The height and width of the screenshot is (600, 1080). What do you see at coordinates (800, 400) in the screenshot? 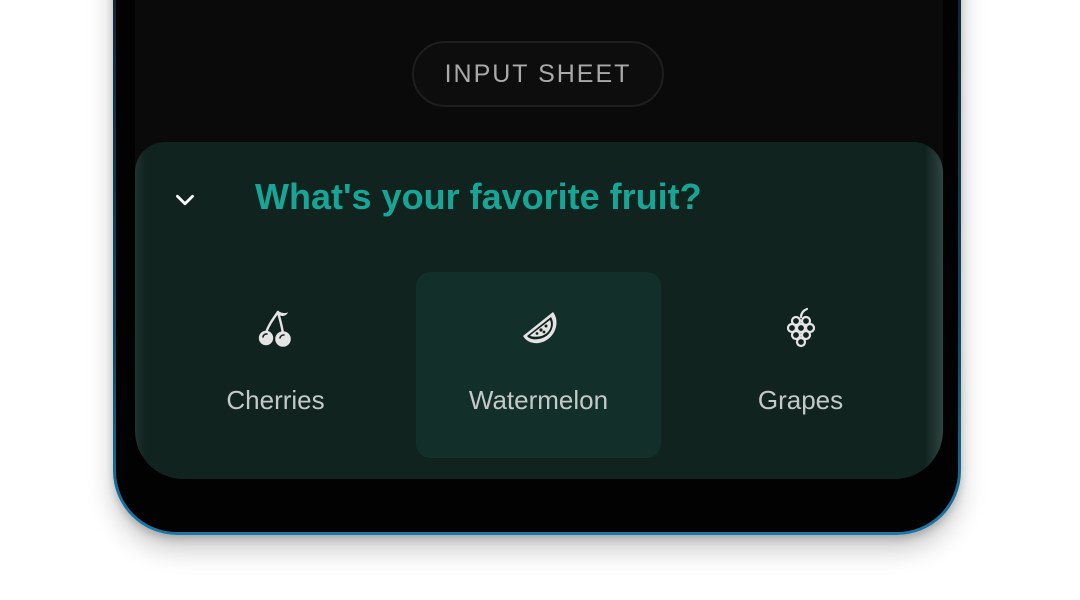
I see `option-label: Grapes` at bounding box center [800, 400].